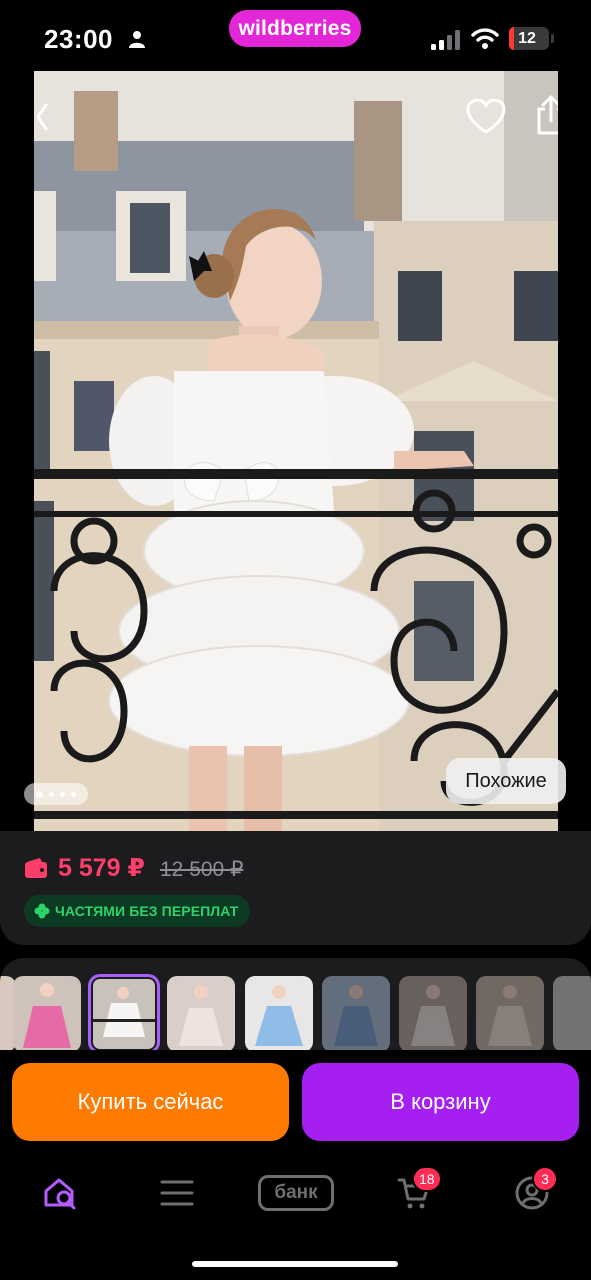 The width and height of the screenshot is (591, 1280). I want to click on brand-logo: wildberries, so click(295, 28).